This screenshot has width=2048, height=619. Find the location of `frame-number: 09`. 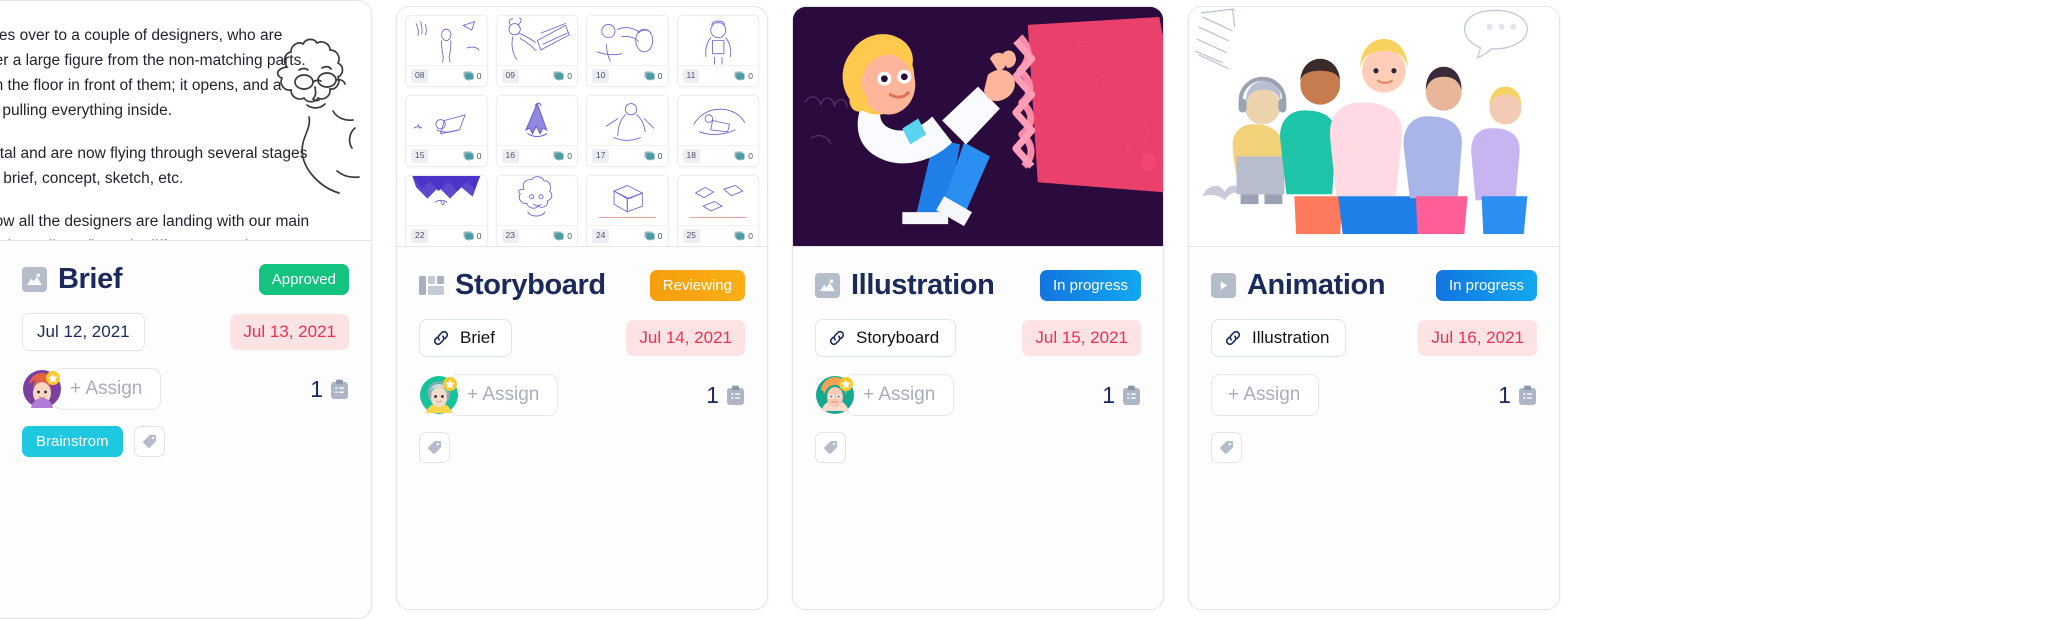

frame-number: 09 is located at coordinates (510, 76).